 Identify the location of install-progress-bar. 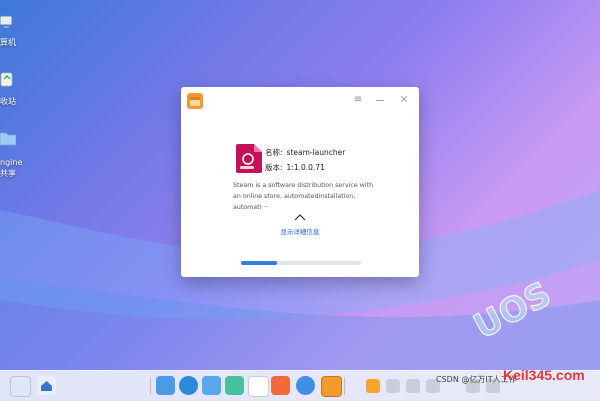
(301, 263).